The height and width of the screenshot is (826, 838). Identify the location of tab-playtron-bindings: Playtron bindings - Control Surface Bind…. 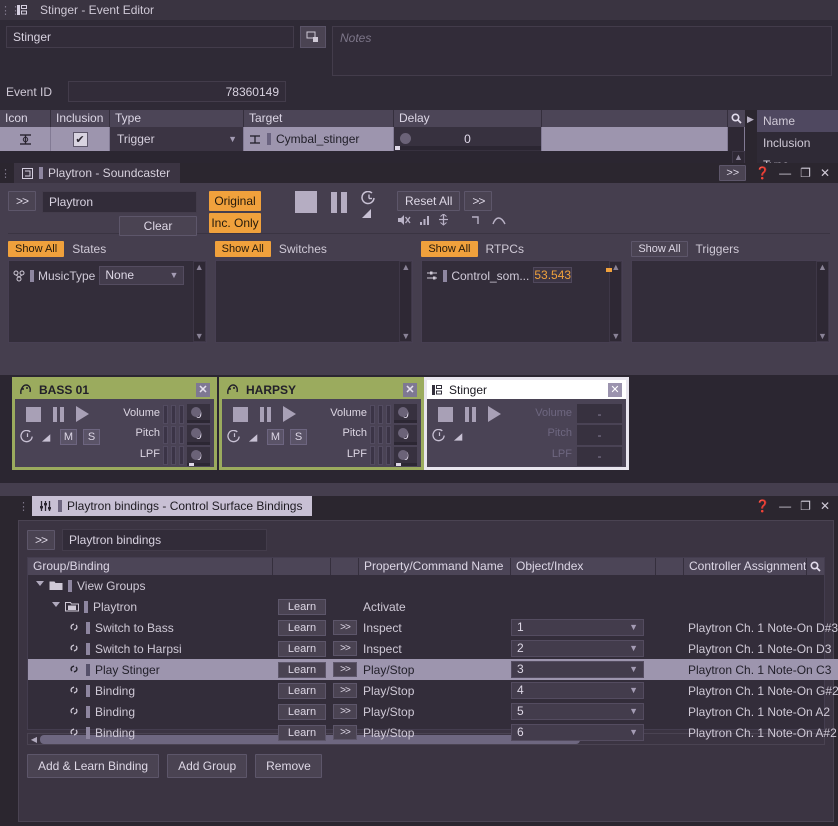
(172, 506).